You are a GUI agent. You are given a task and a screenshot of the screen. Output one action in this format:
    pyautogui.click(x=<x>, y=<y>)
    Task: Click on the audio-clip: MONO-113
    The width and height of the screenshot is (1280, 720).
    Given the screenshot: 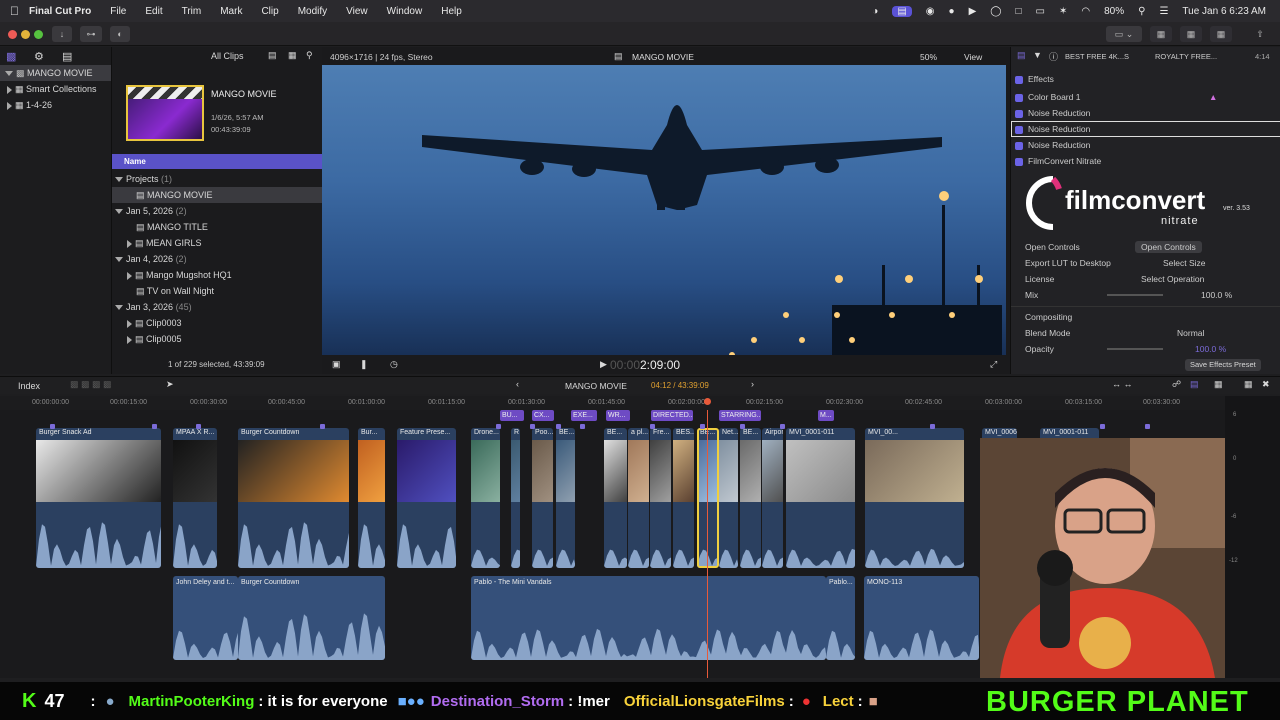 What is the action you would take?
    pyautogui.click(x=921, y=618)
    